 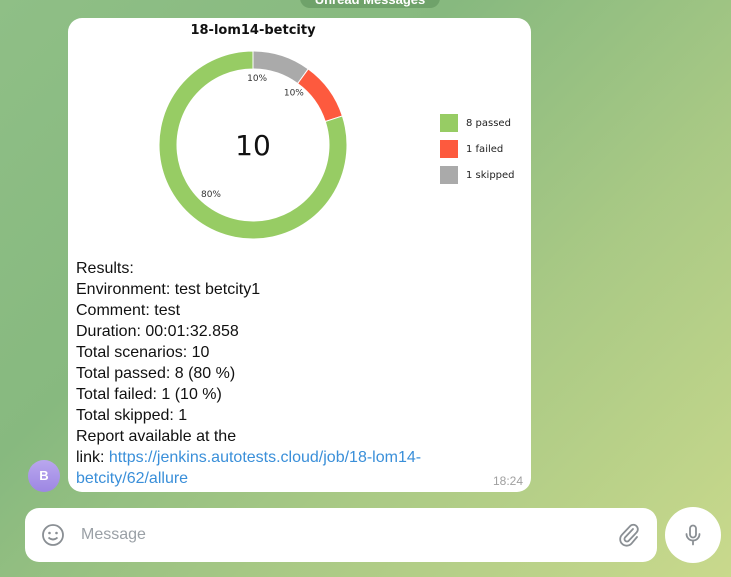 What do you see at coordinates (291, 310) in the screenshot?
I see `comment-line: Comment: test` at bounding box center [291, 310].